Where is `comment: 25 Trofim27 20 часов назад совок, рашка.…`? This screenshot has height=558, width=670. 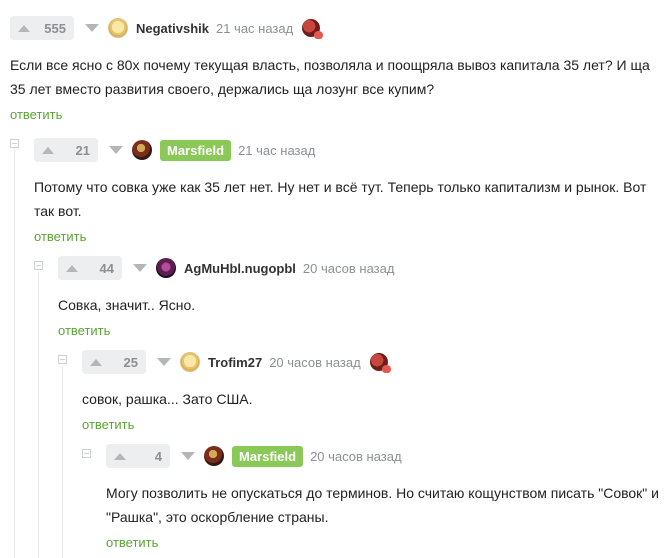
comment: 25 Trofim27 20 часов назад совок, рашка.… is located at coordinates (372, 391).